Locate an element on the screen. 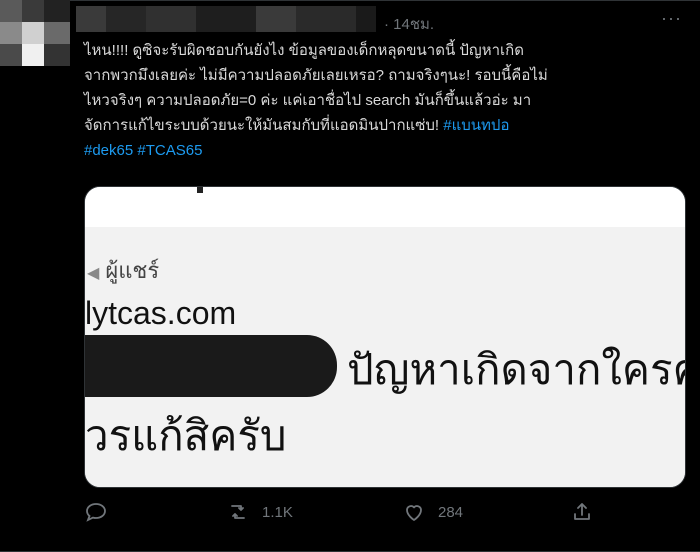 Image resolution: width=700 pixels, height=552 pixels. author-name-redacted is located at coordinates (226, 19).